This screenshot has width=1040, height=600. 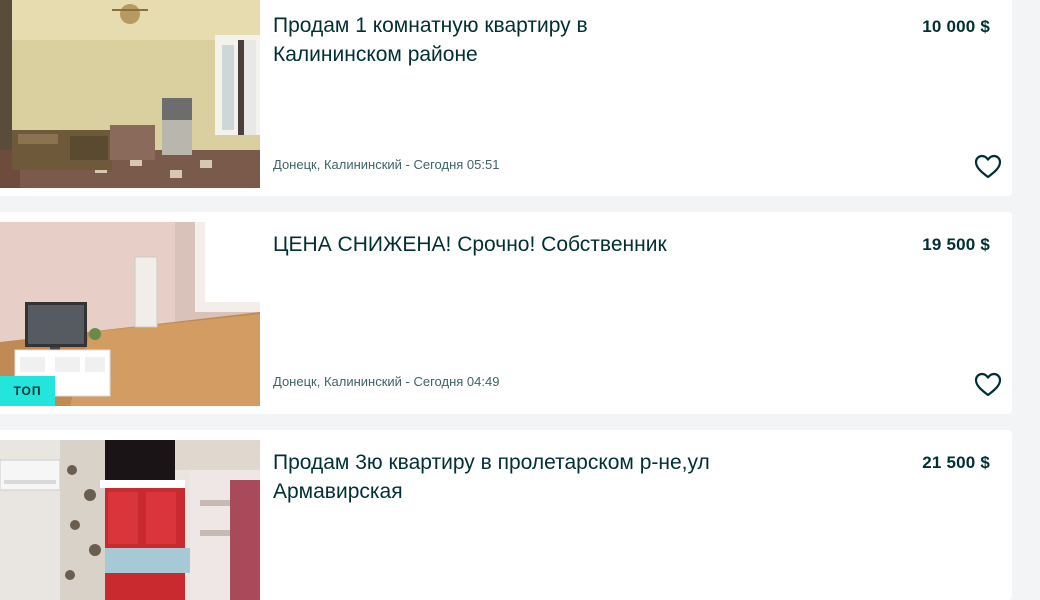 I want to click on listing-location-time: Донецк, Калининский - Сегодня 04:49, so click(x=386, y=381).